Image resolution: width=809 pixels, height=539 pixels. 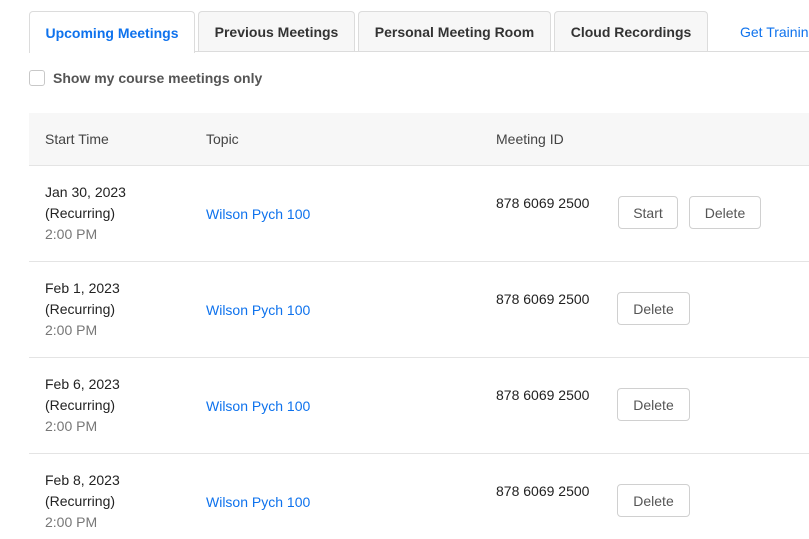 What do you see at coordinates (454, 31) in the screenshot?
I see `tab-personal-meeting-room: Personal Meeting Room` at bounding box center [454, 31].